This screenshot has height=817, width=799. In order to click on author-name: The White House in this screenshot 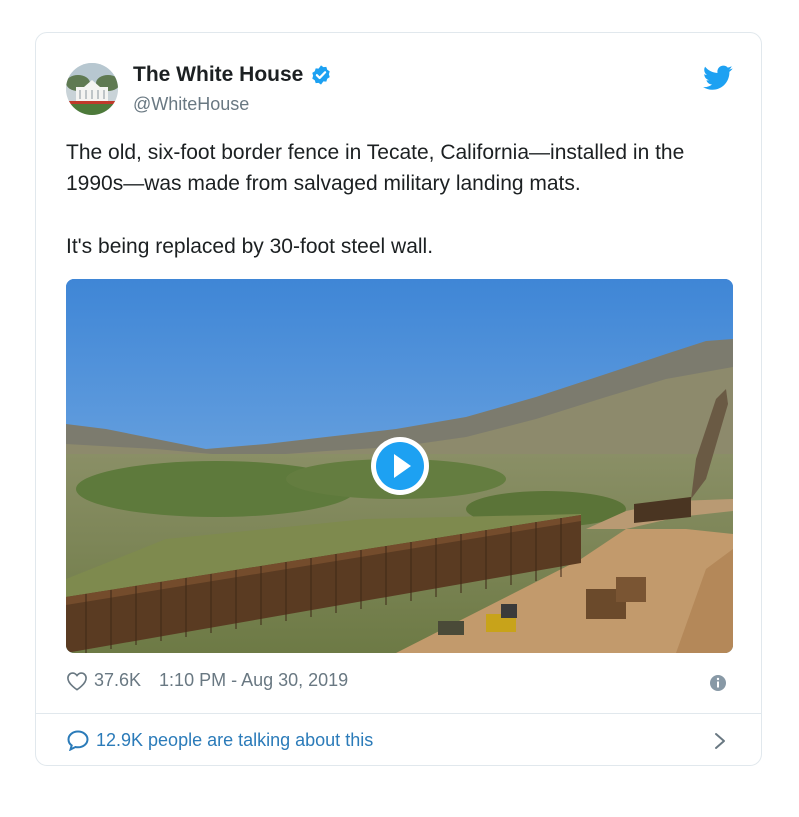, I will do `click(218, 75)`.